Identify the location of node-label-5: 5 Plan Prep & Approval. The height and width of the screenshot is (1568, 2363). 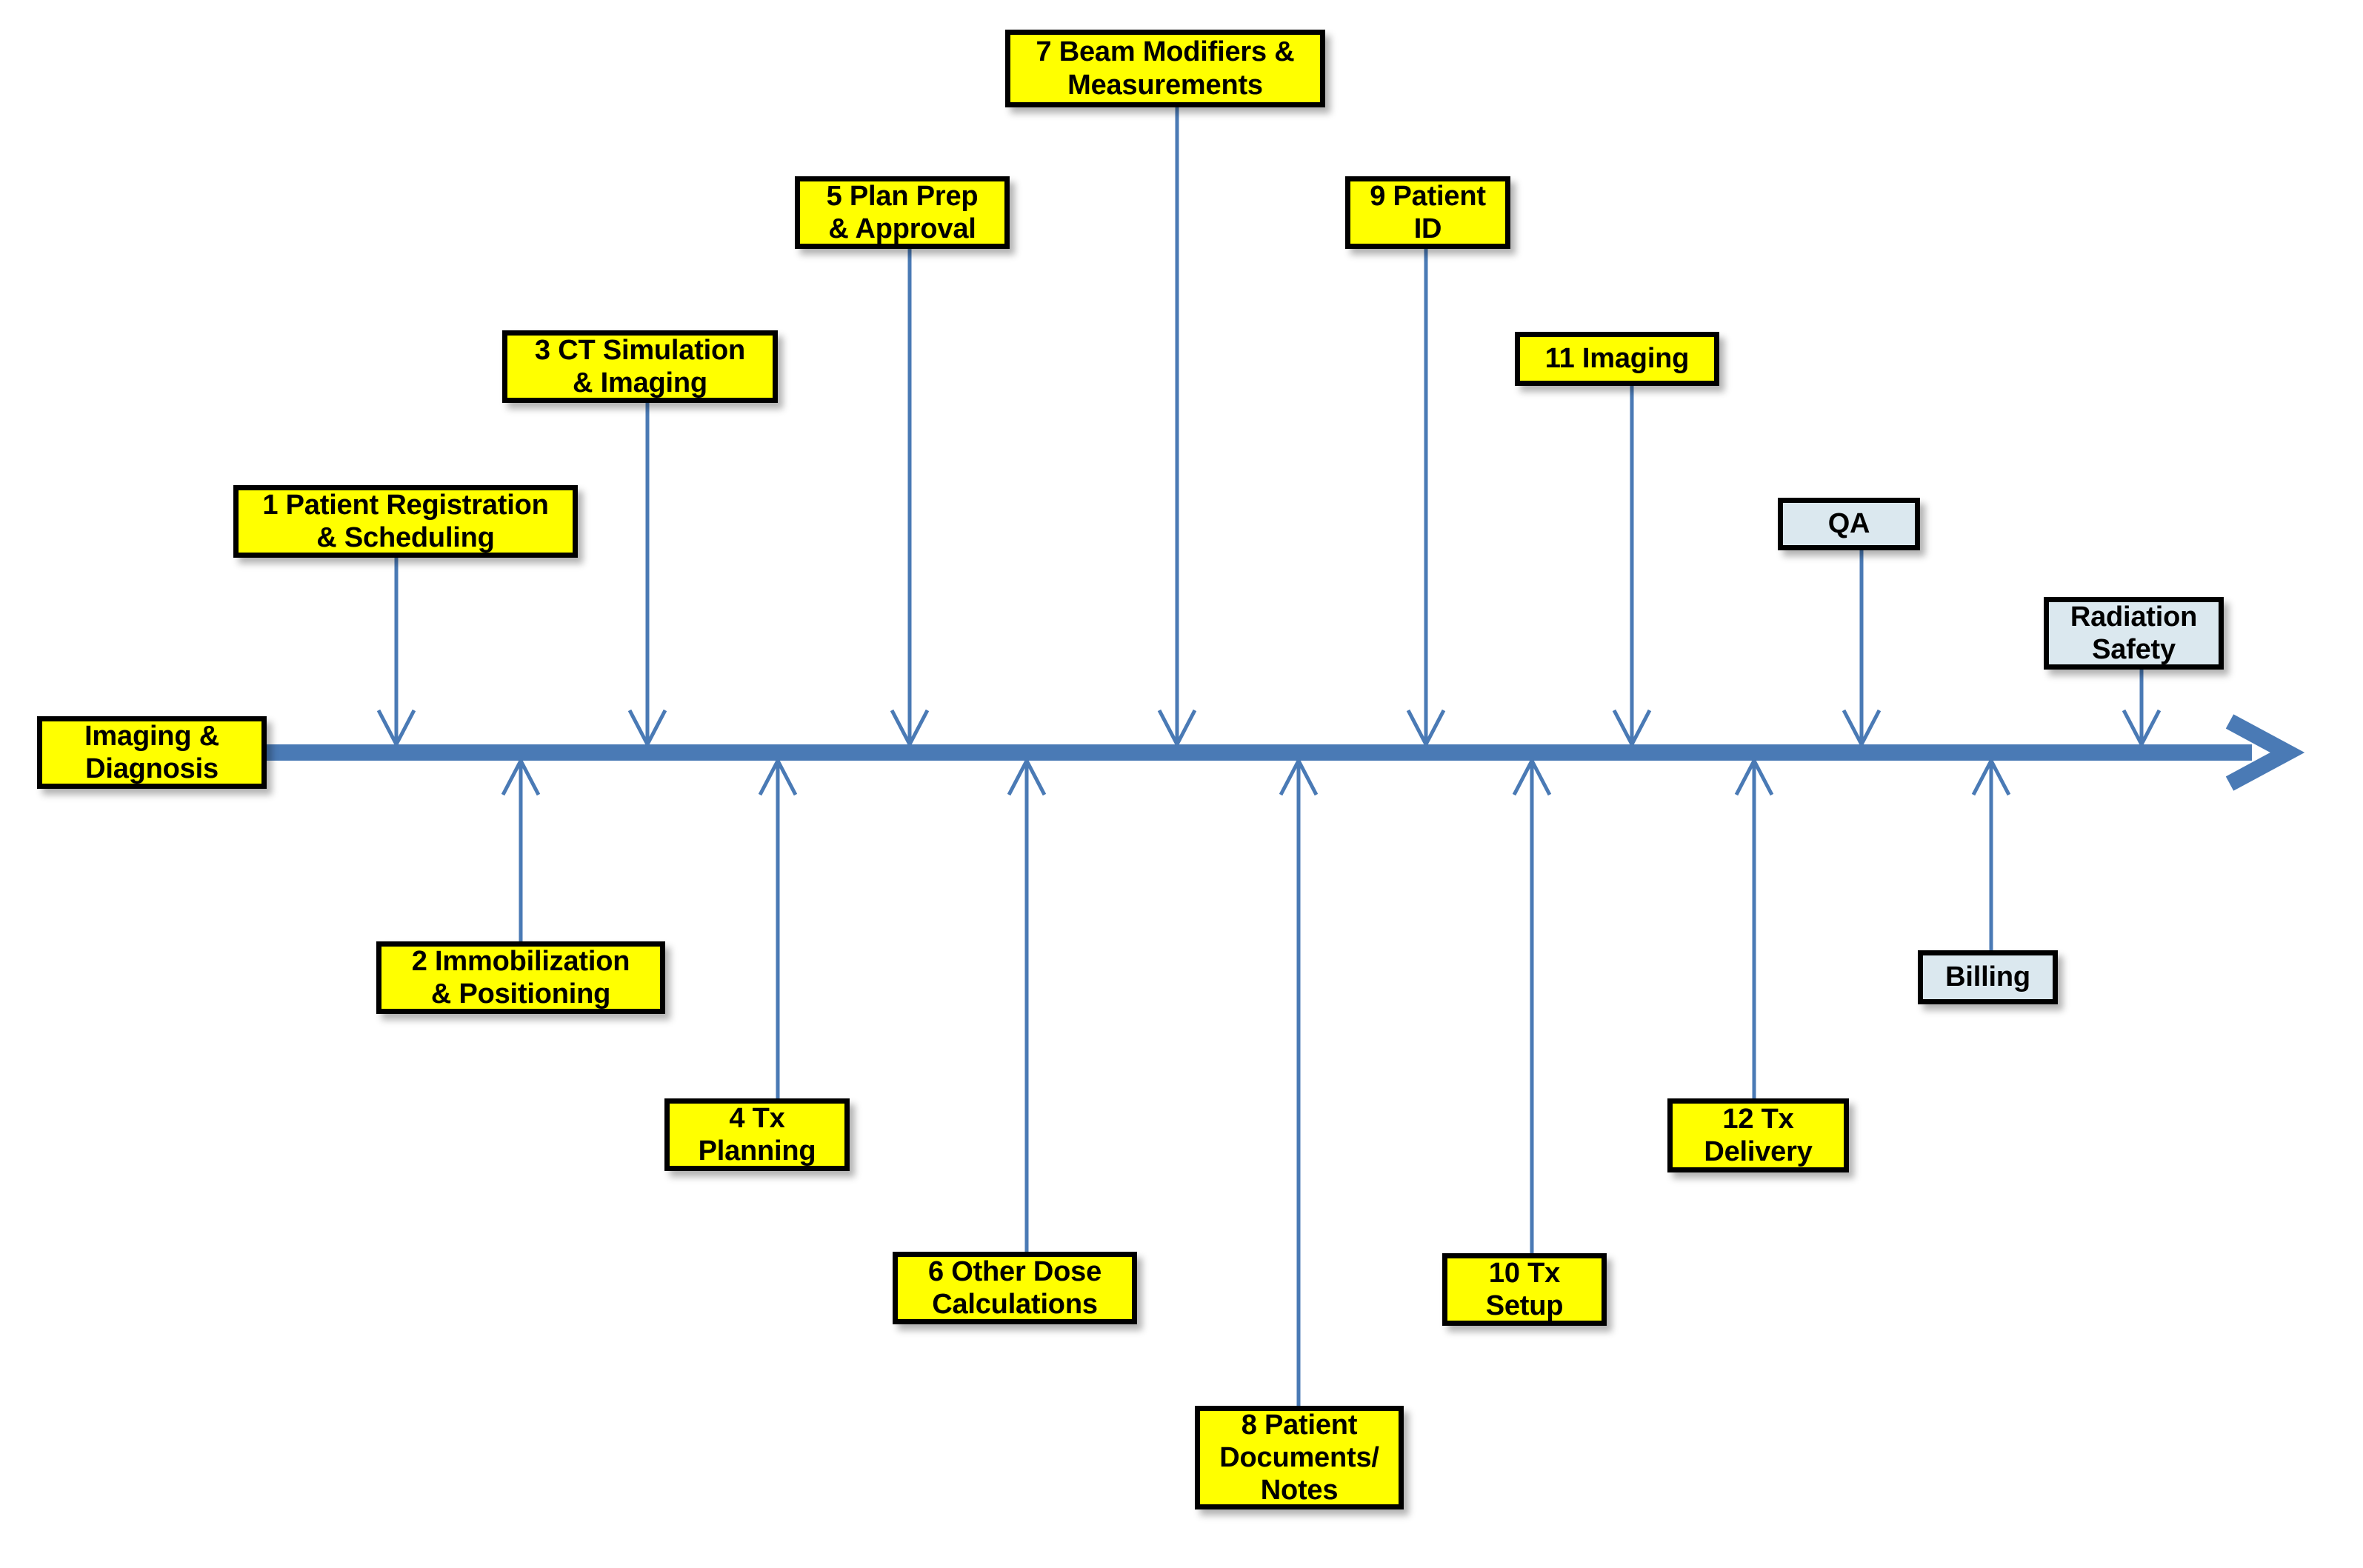
(902, 212).